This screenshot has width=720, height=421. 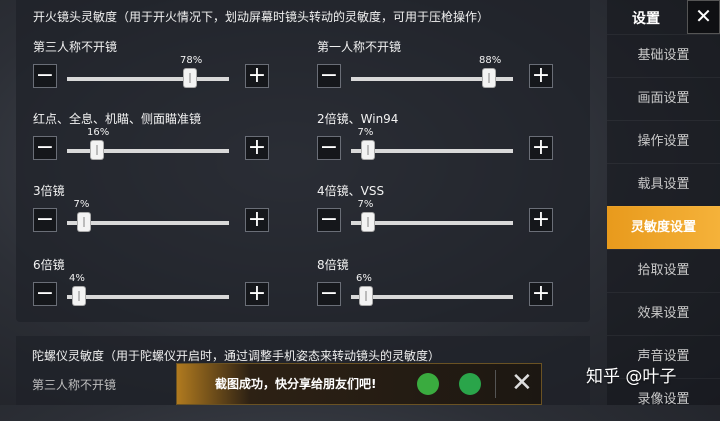 I want to click on slider-label: 6倍镜, so click(x=49, y=265).